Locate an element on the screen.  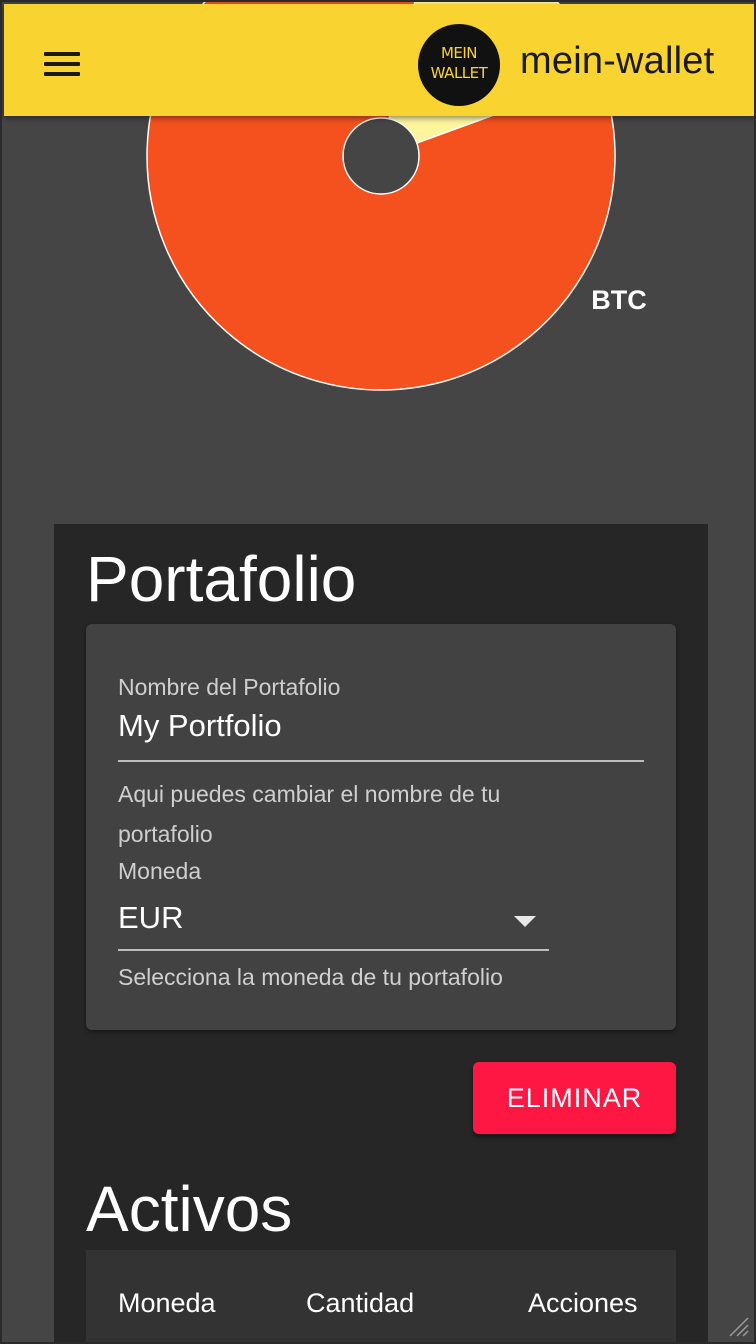
delete-portfolio-button: ELIMINAR is located at coordinates (574, 1098).